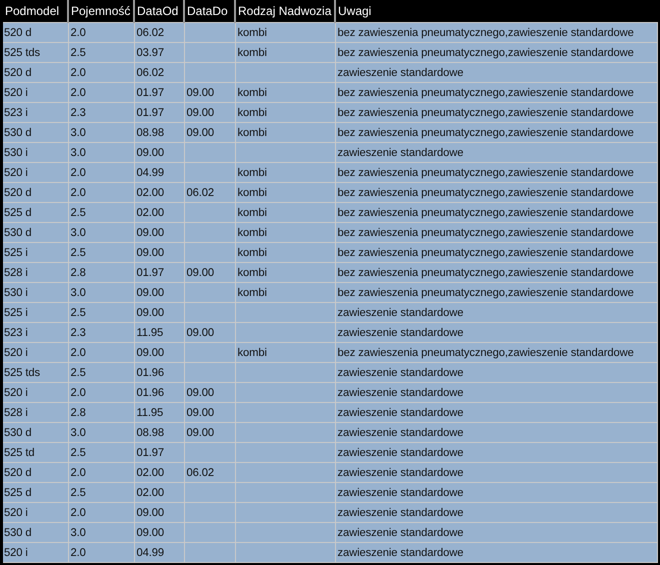  I want to click on table-cell: 525 td, so click(19, 452).